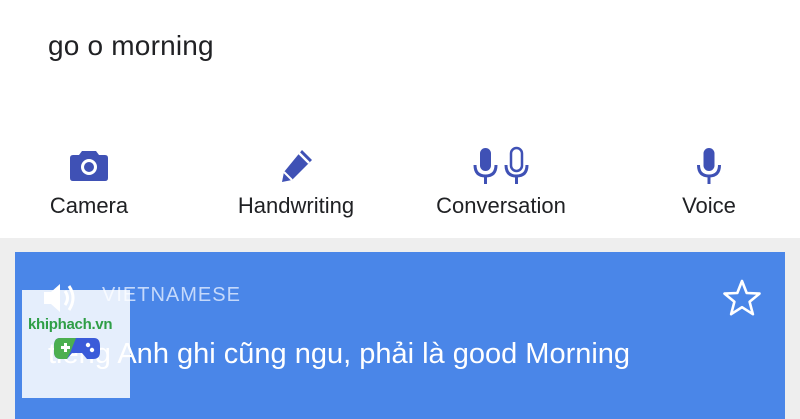 The image size is (800, 419). Describe the element at coordinates (131, 46) in the screenshot. I see `source-text-input: go o morning` at that location.